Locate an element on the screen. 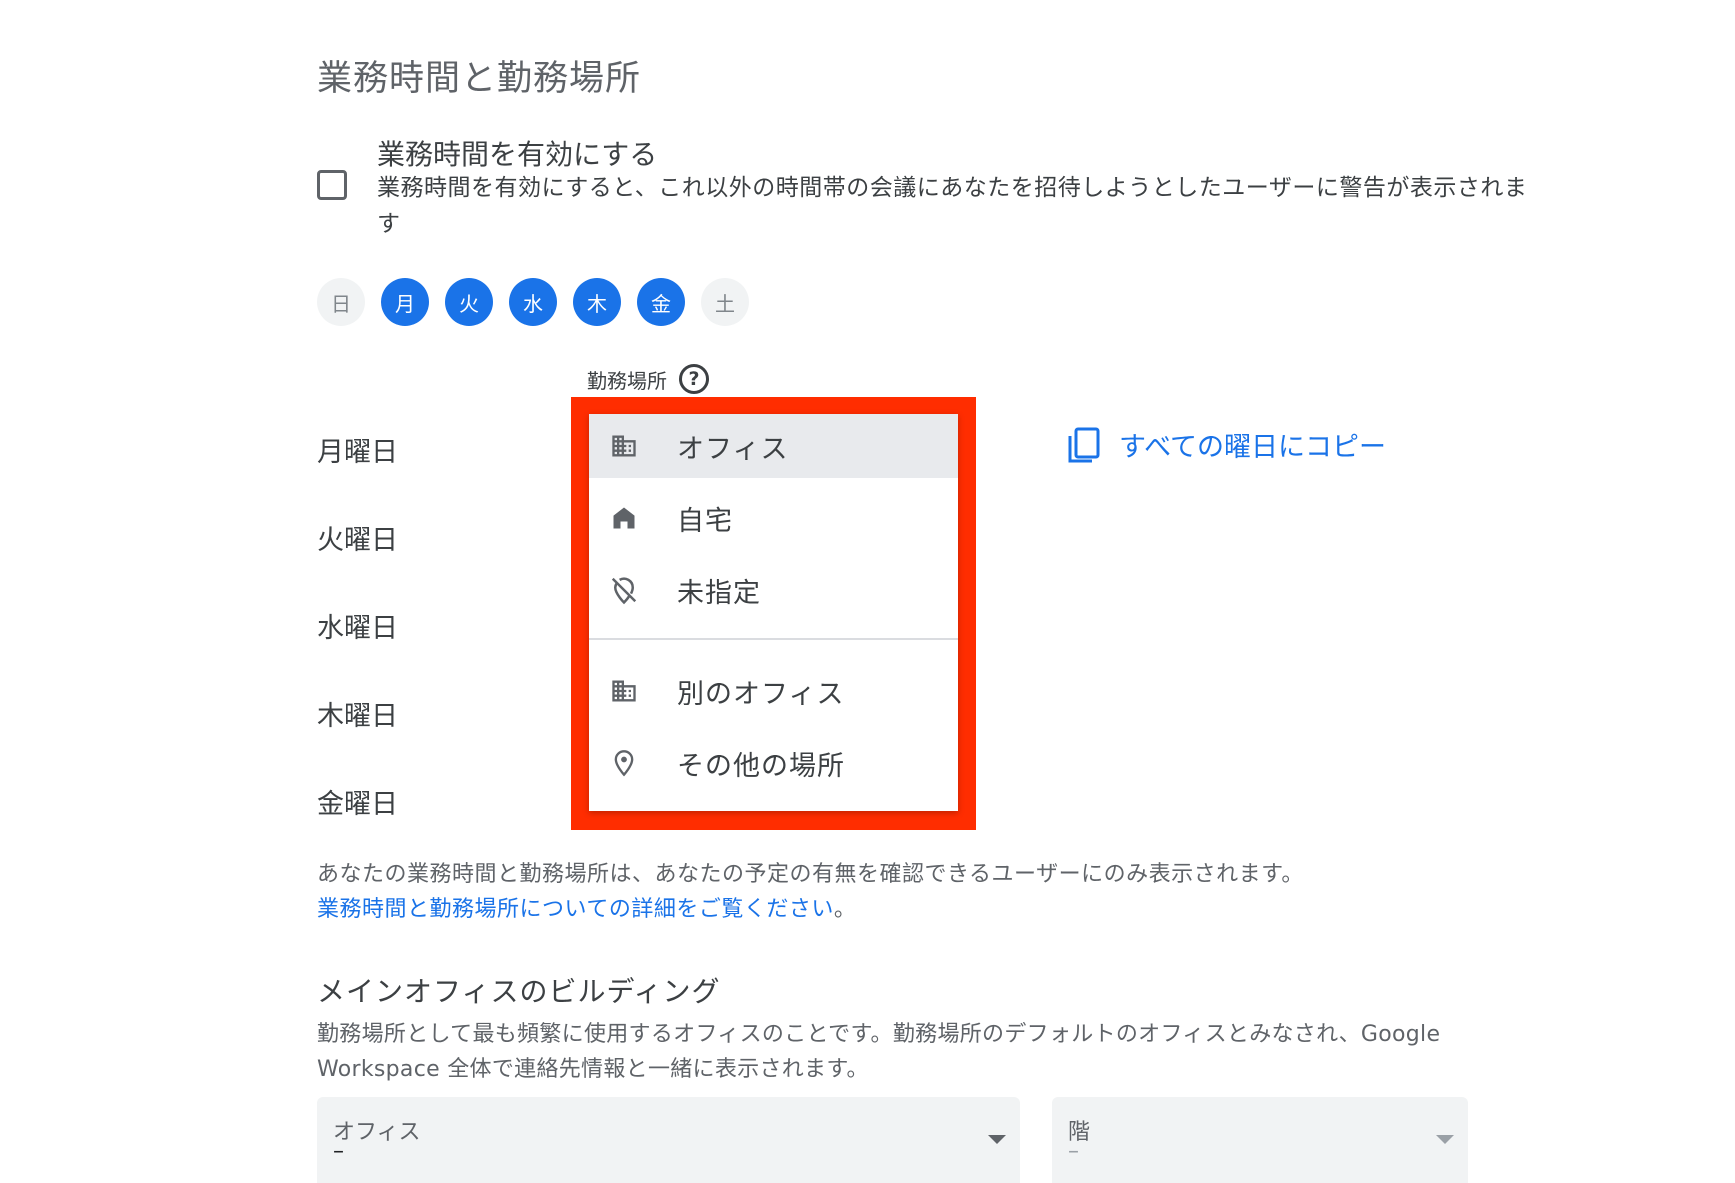 Image resolution: width=1735 pixels, height=1183 pixels. menu-item-label: 未指定 is located at coordinates (719, 593).